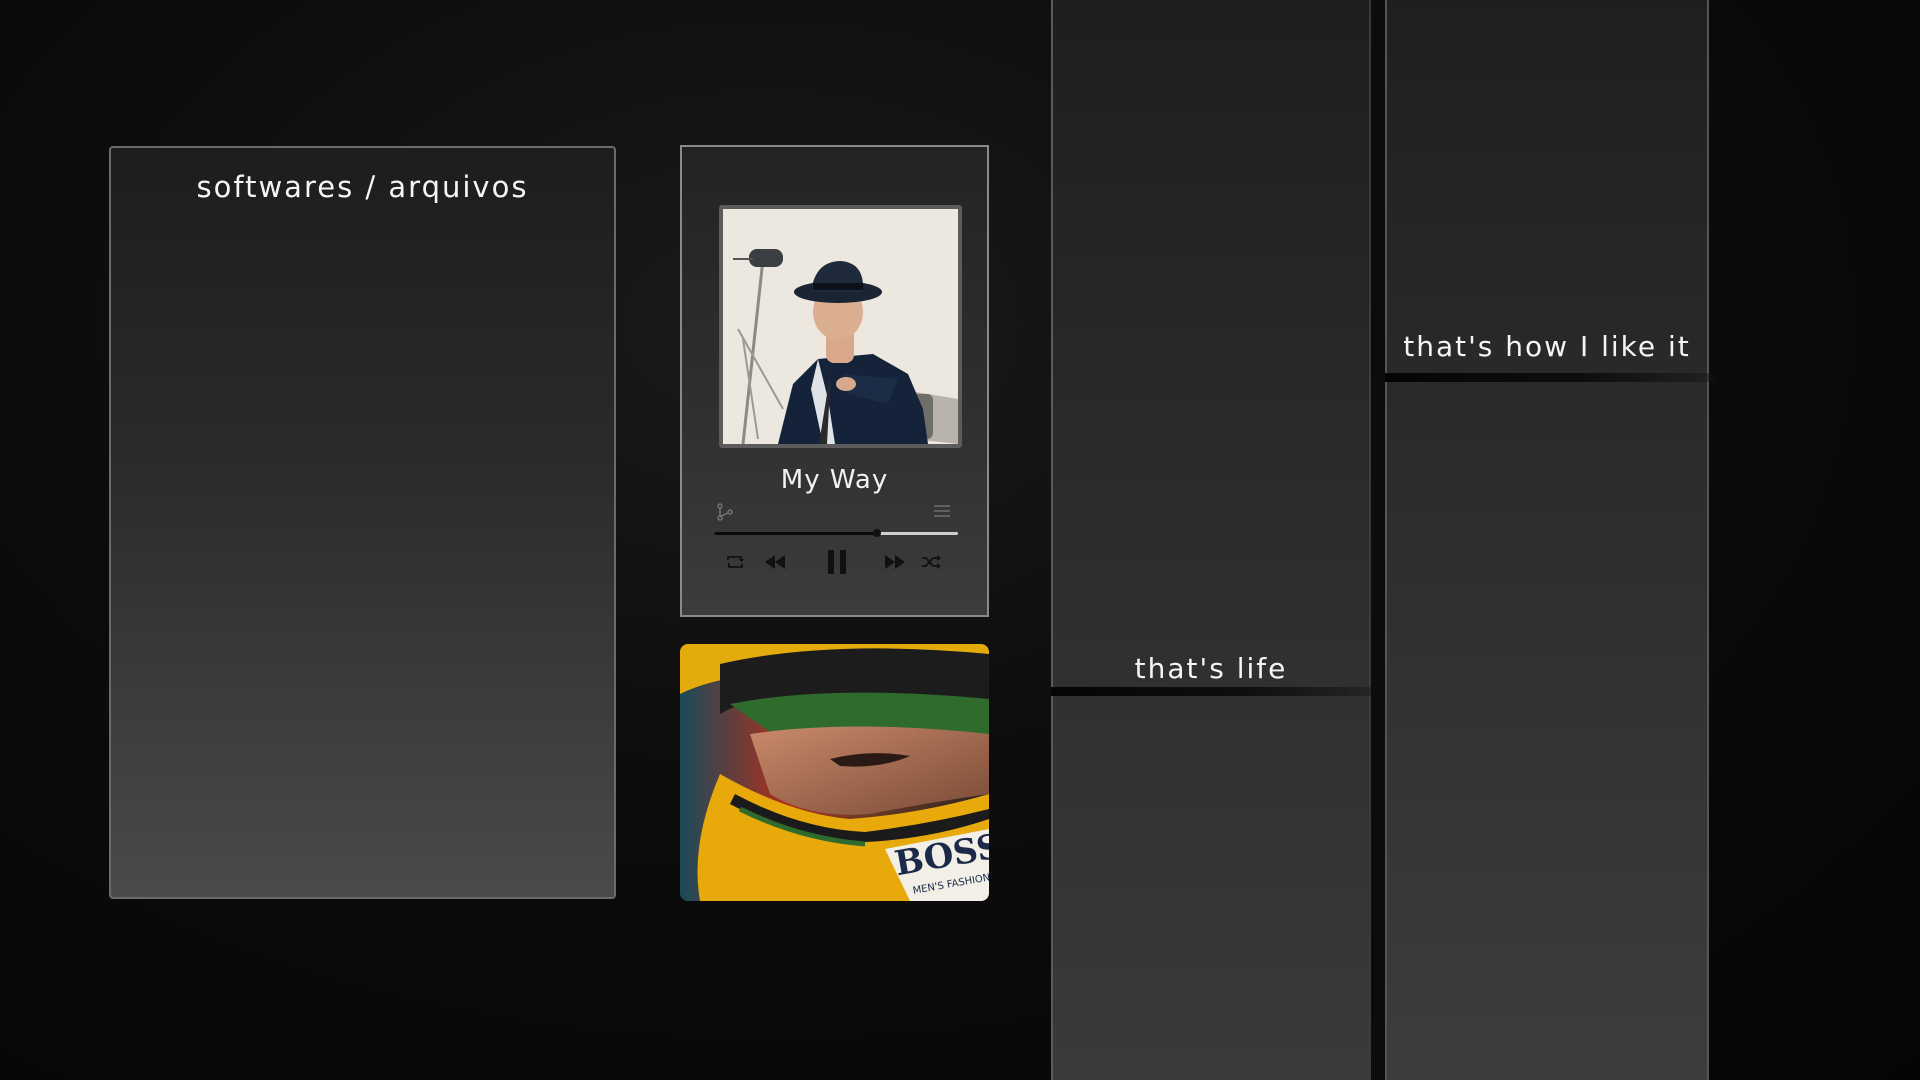  I want to click on album-cover, so click(840, 326).